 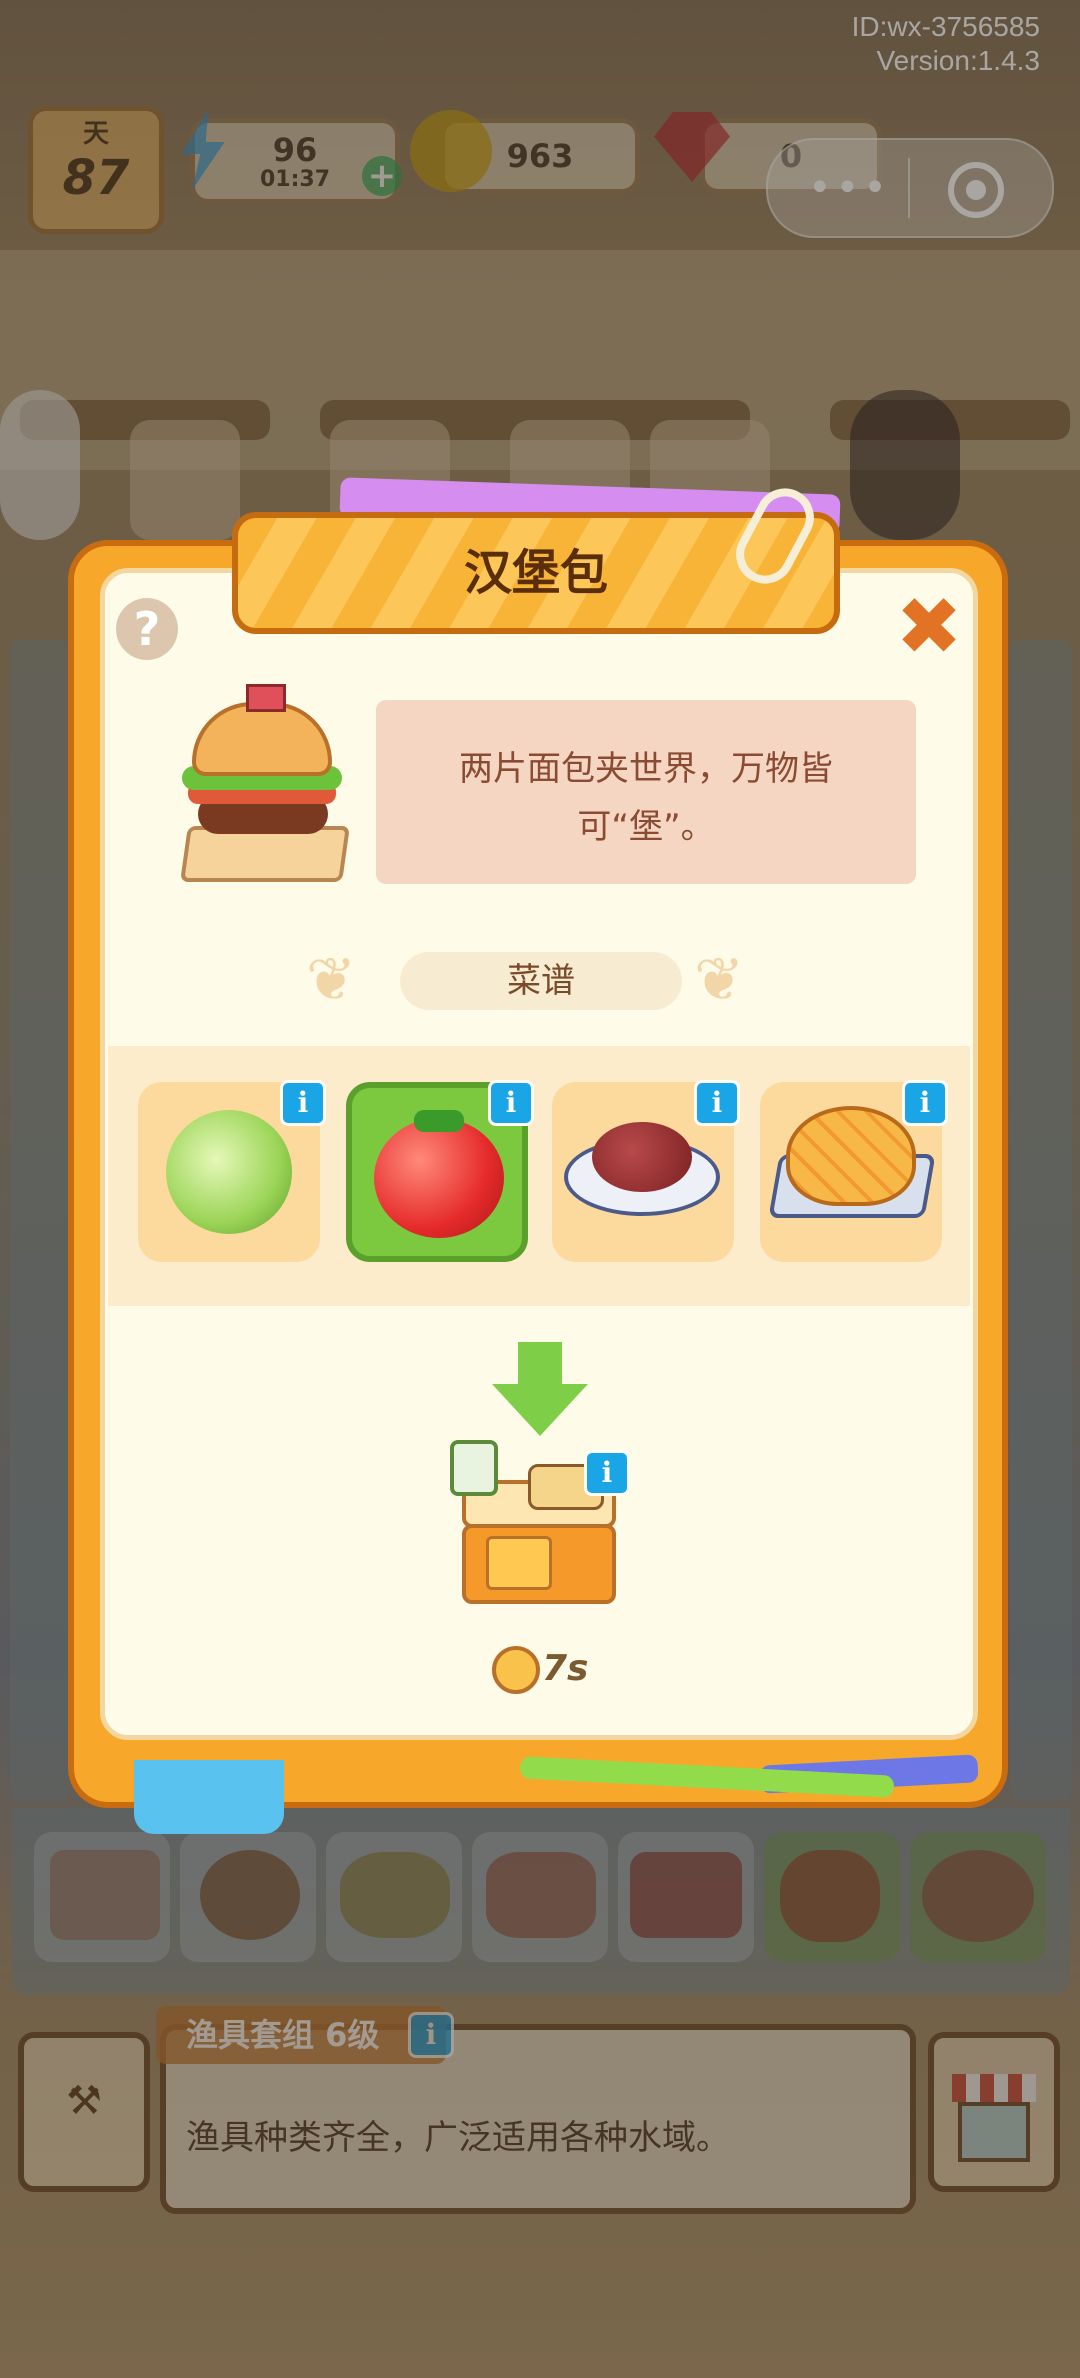 I want to click on station-info-icon: i, so click(x=607, y=1473).